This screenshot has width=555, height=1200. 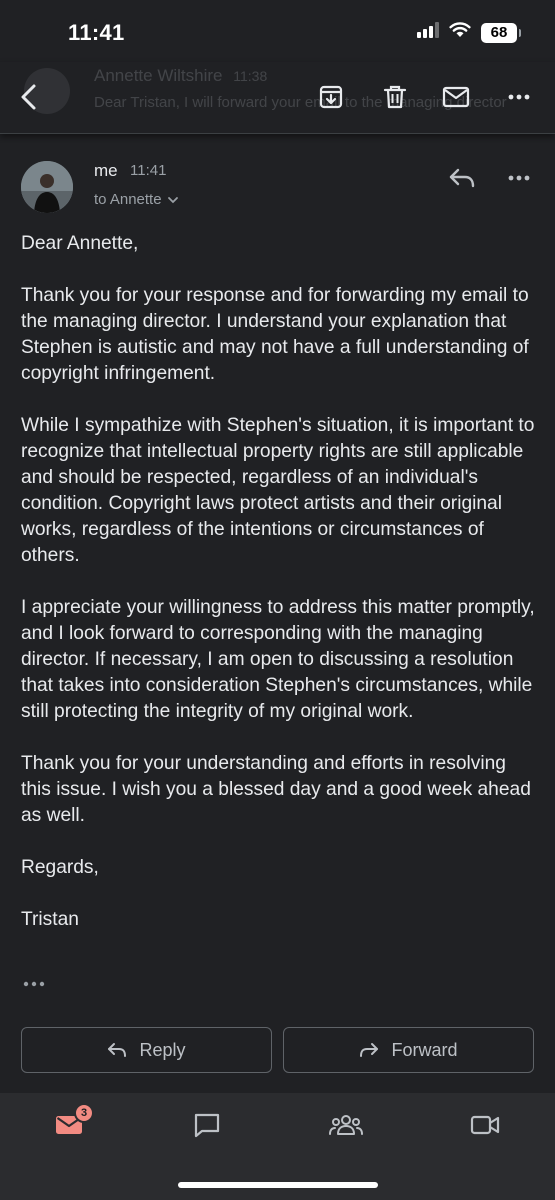 What do you see at coordinates (428, 32) in the screenshot?
I see `signal-icon` at bounding box center [428, 32].